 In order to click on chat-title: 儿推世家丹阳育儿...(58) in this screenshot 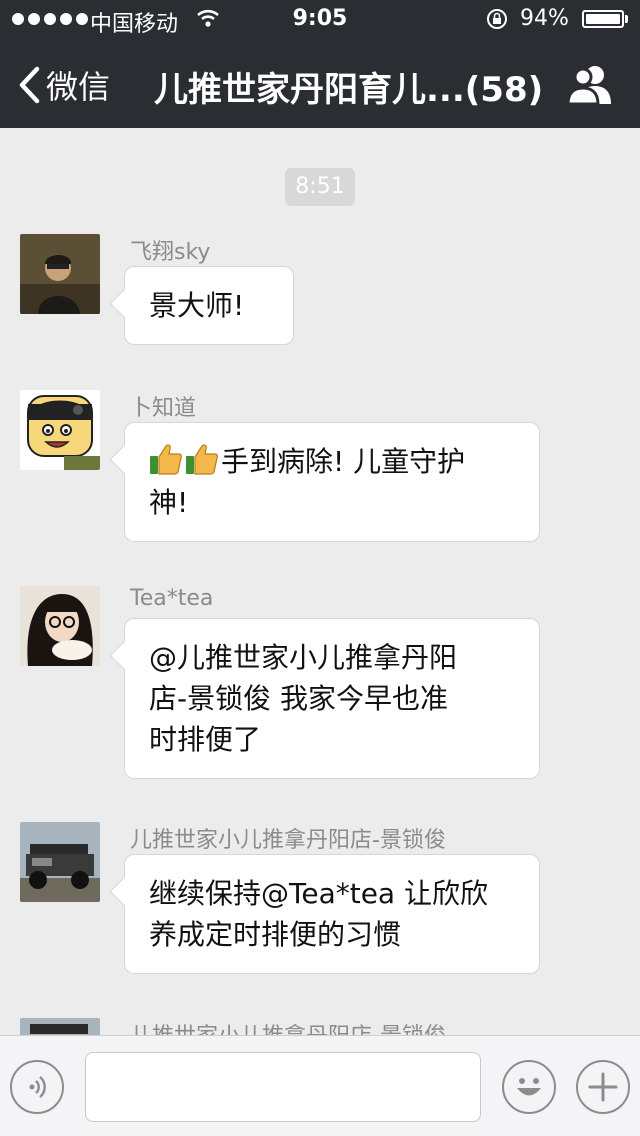, I will do `click(349, 90)`.